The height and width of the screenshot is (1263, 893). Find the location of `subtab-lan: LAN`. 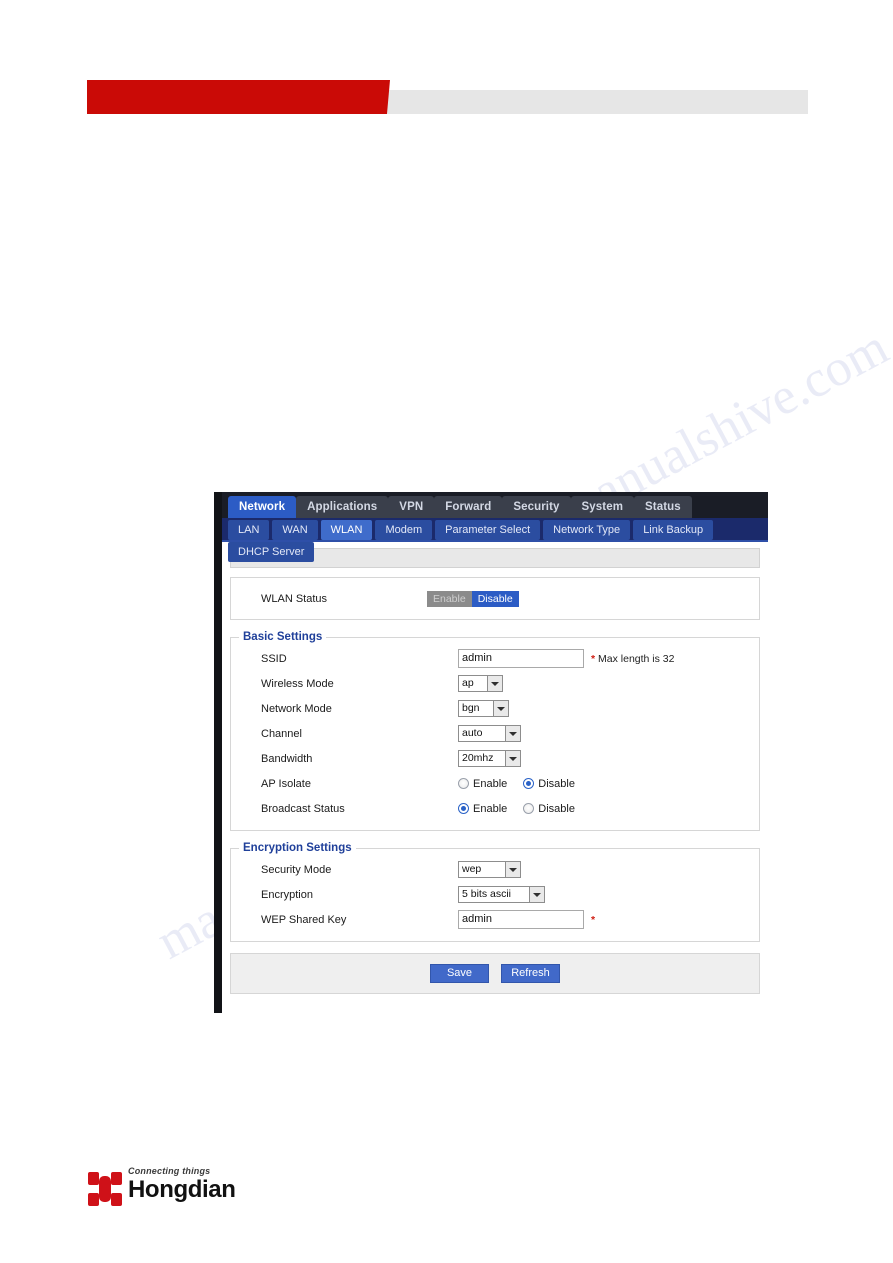

subtab-lan: LAN is located at coordinates (249, 530).